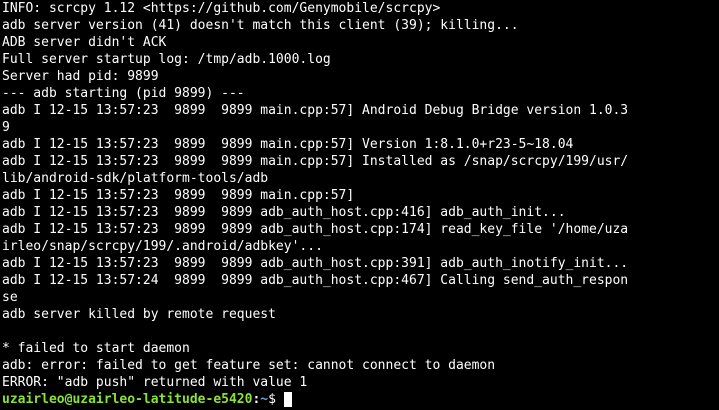 Image resolution: width=719 pixels, height=410 pixels. What do you see at coordinates (84, 42) in the screenshot?
I see `output-line: ADB server didn't ACK` at bounding box center [84, 42].